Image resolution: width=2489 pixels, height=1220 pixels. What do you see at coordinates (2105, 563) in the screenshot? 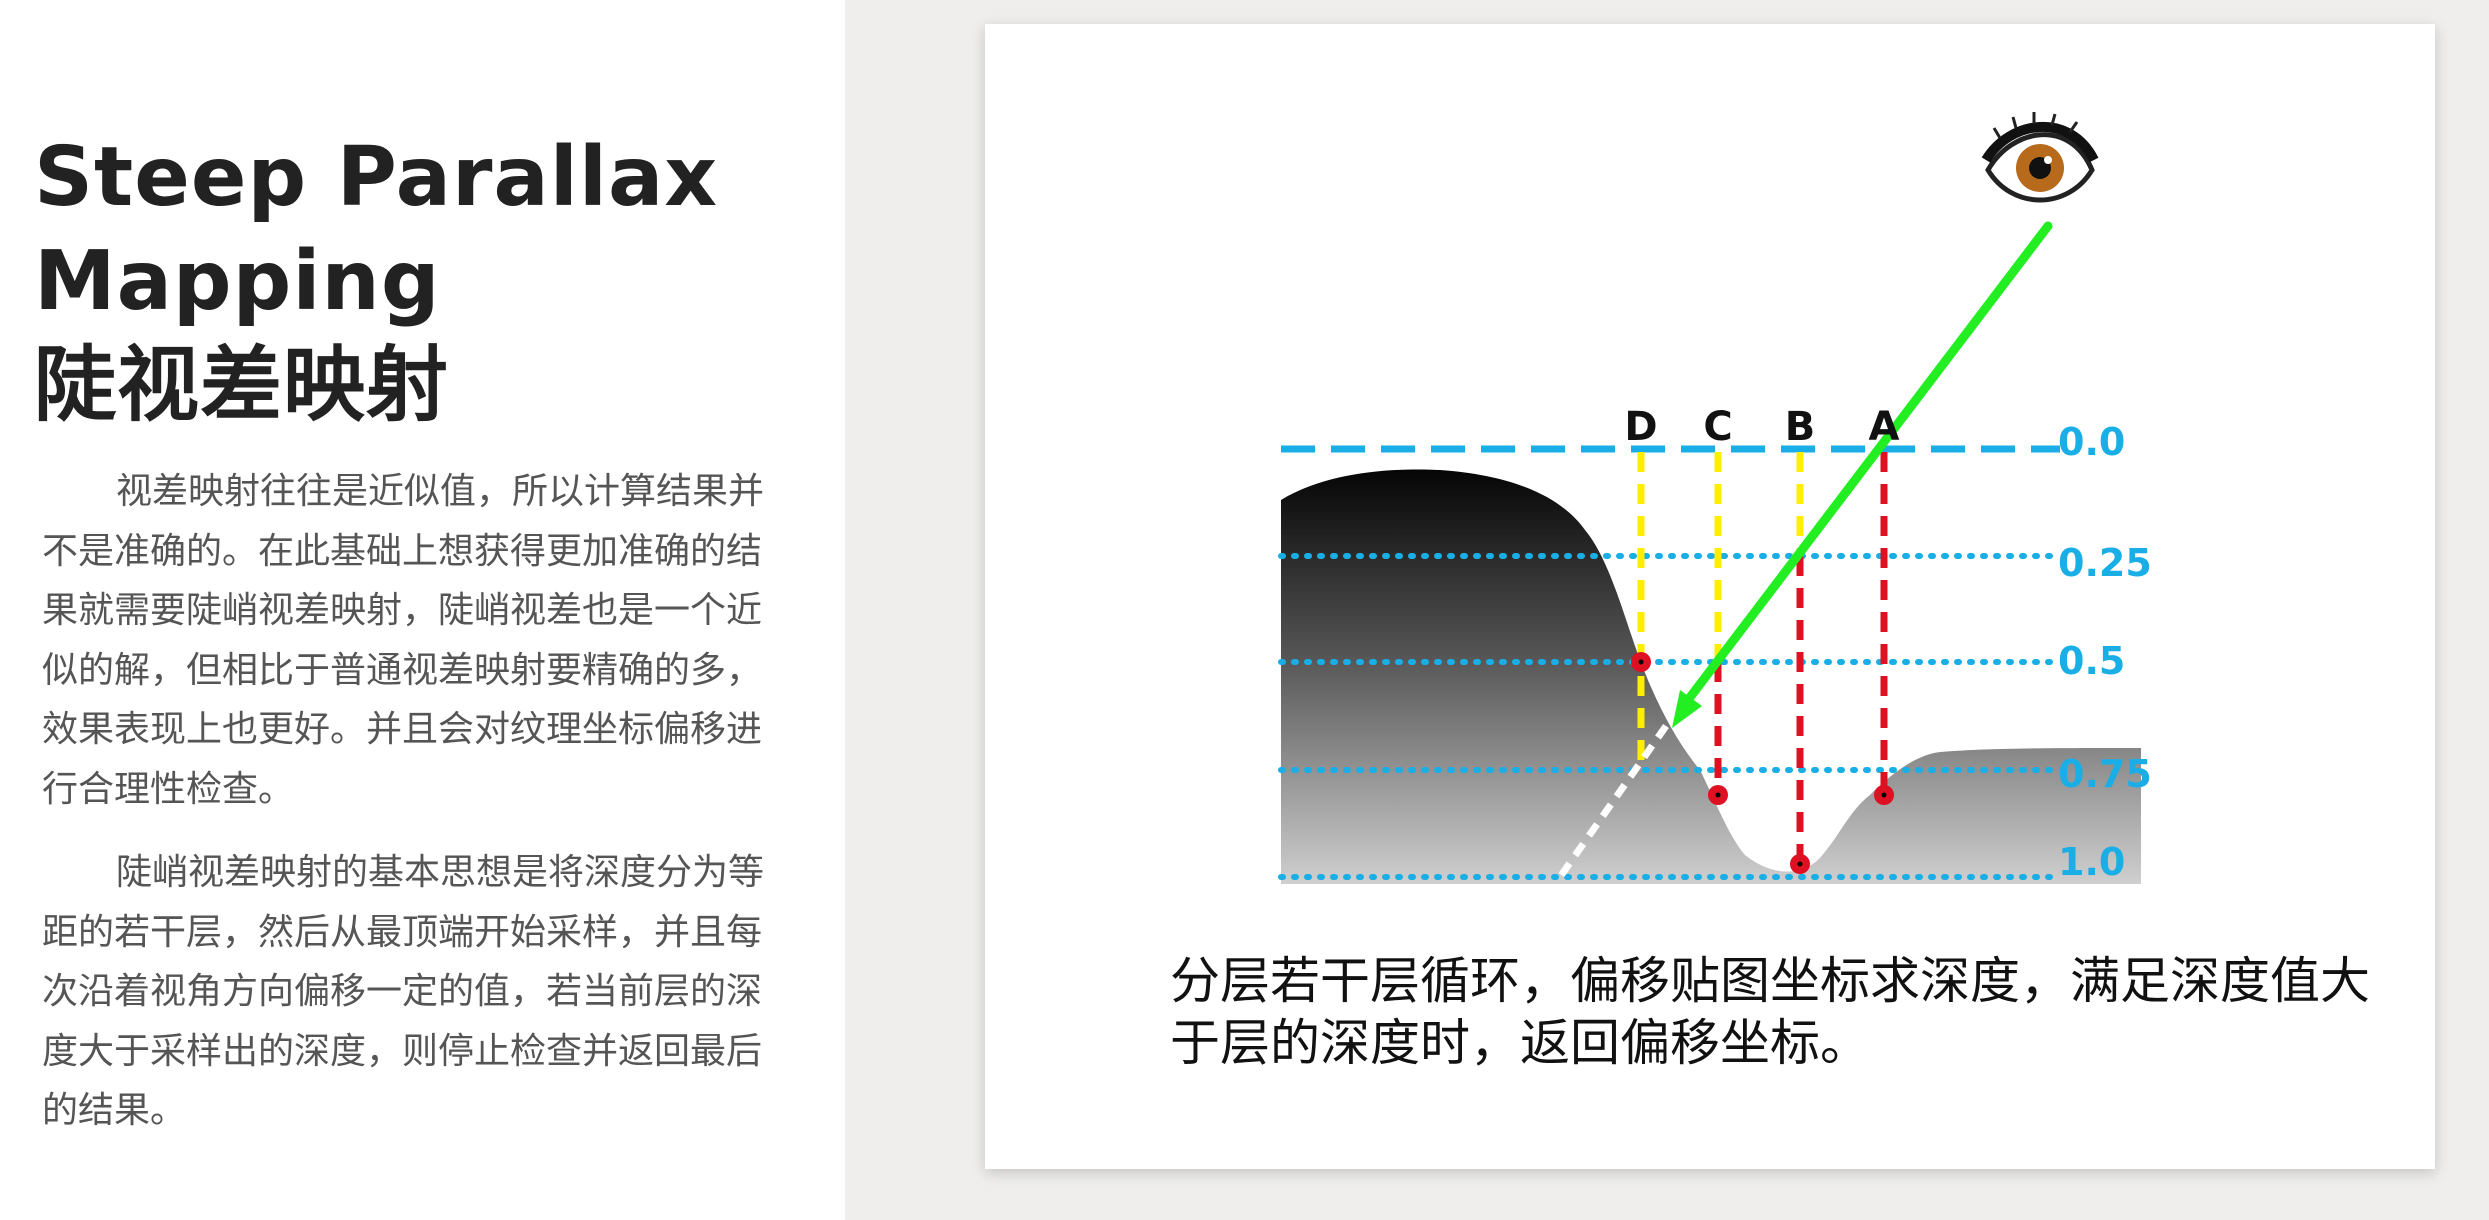
I see `depth-label-25: 0.25` at bounding box center [2105, 563].